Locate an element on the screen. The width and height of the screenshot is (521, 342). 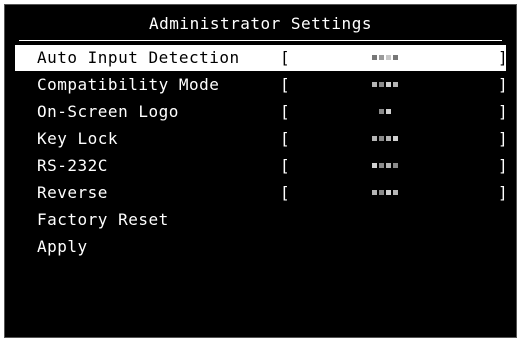
menu-item-label: Apply is located at coordinates (62, 246).